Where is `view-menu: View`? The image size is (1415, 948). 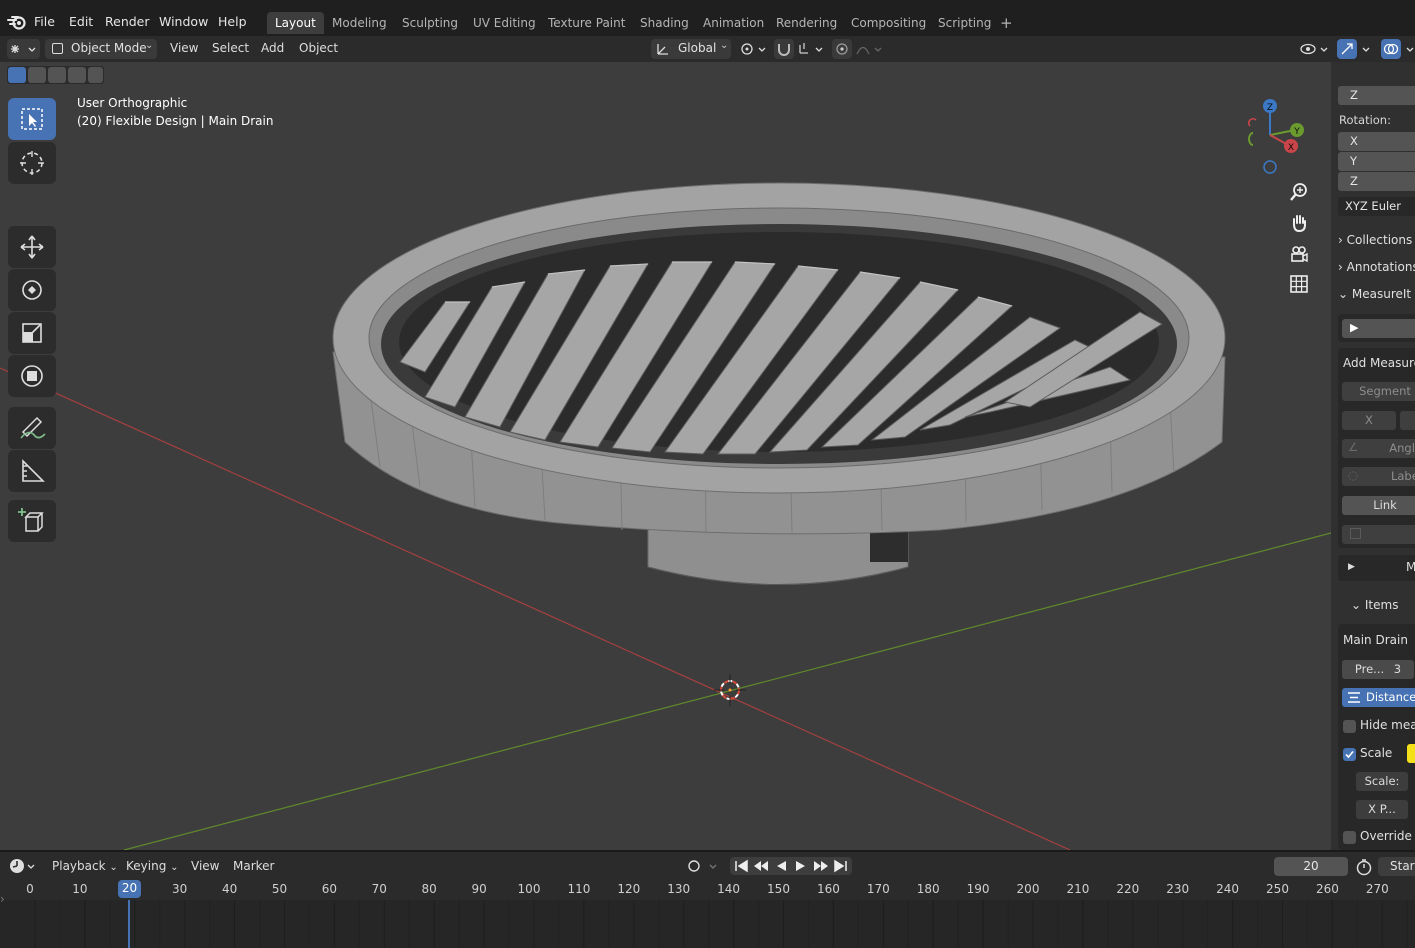 view-menu: View is located at coordinates (184, 48).